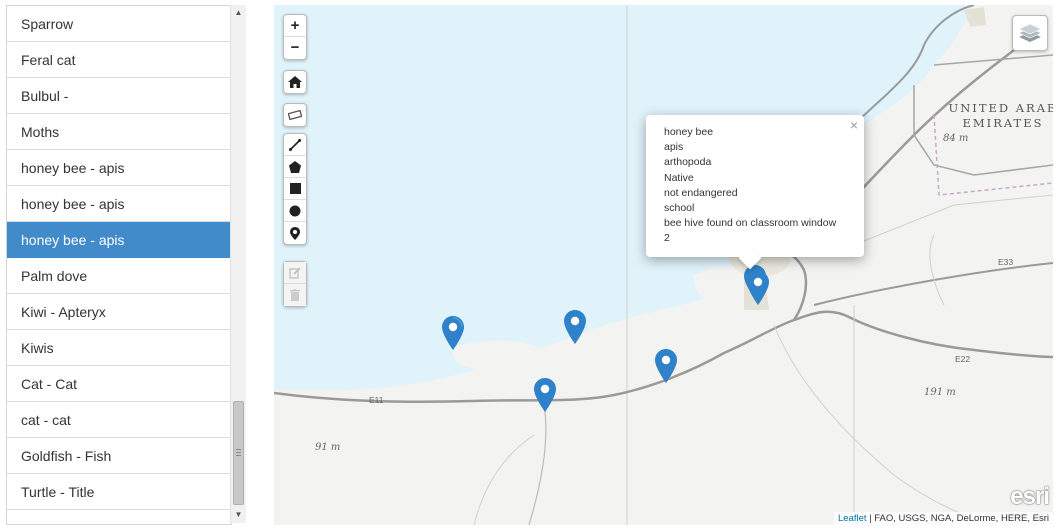  I want to click on list-item: Kiwis, so click(119, 348).